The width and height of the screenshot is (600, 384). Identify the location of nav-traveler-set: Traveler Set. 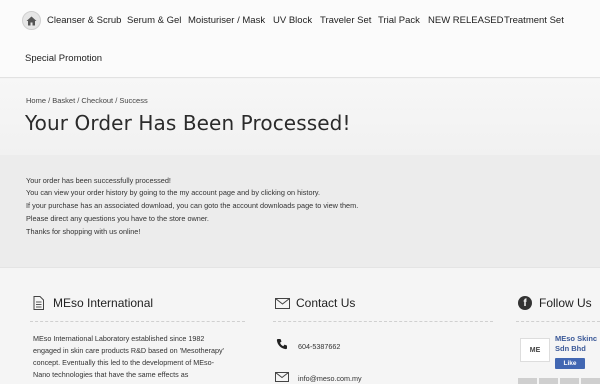
(345, 20).